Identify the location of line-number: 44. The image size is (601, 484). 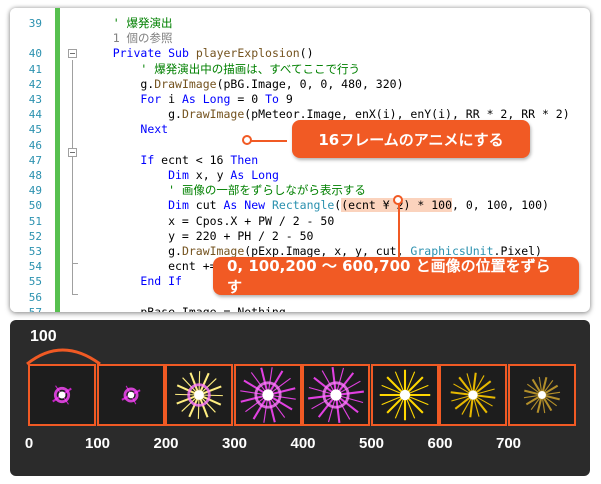
(35, 115).